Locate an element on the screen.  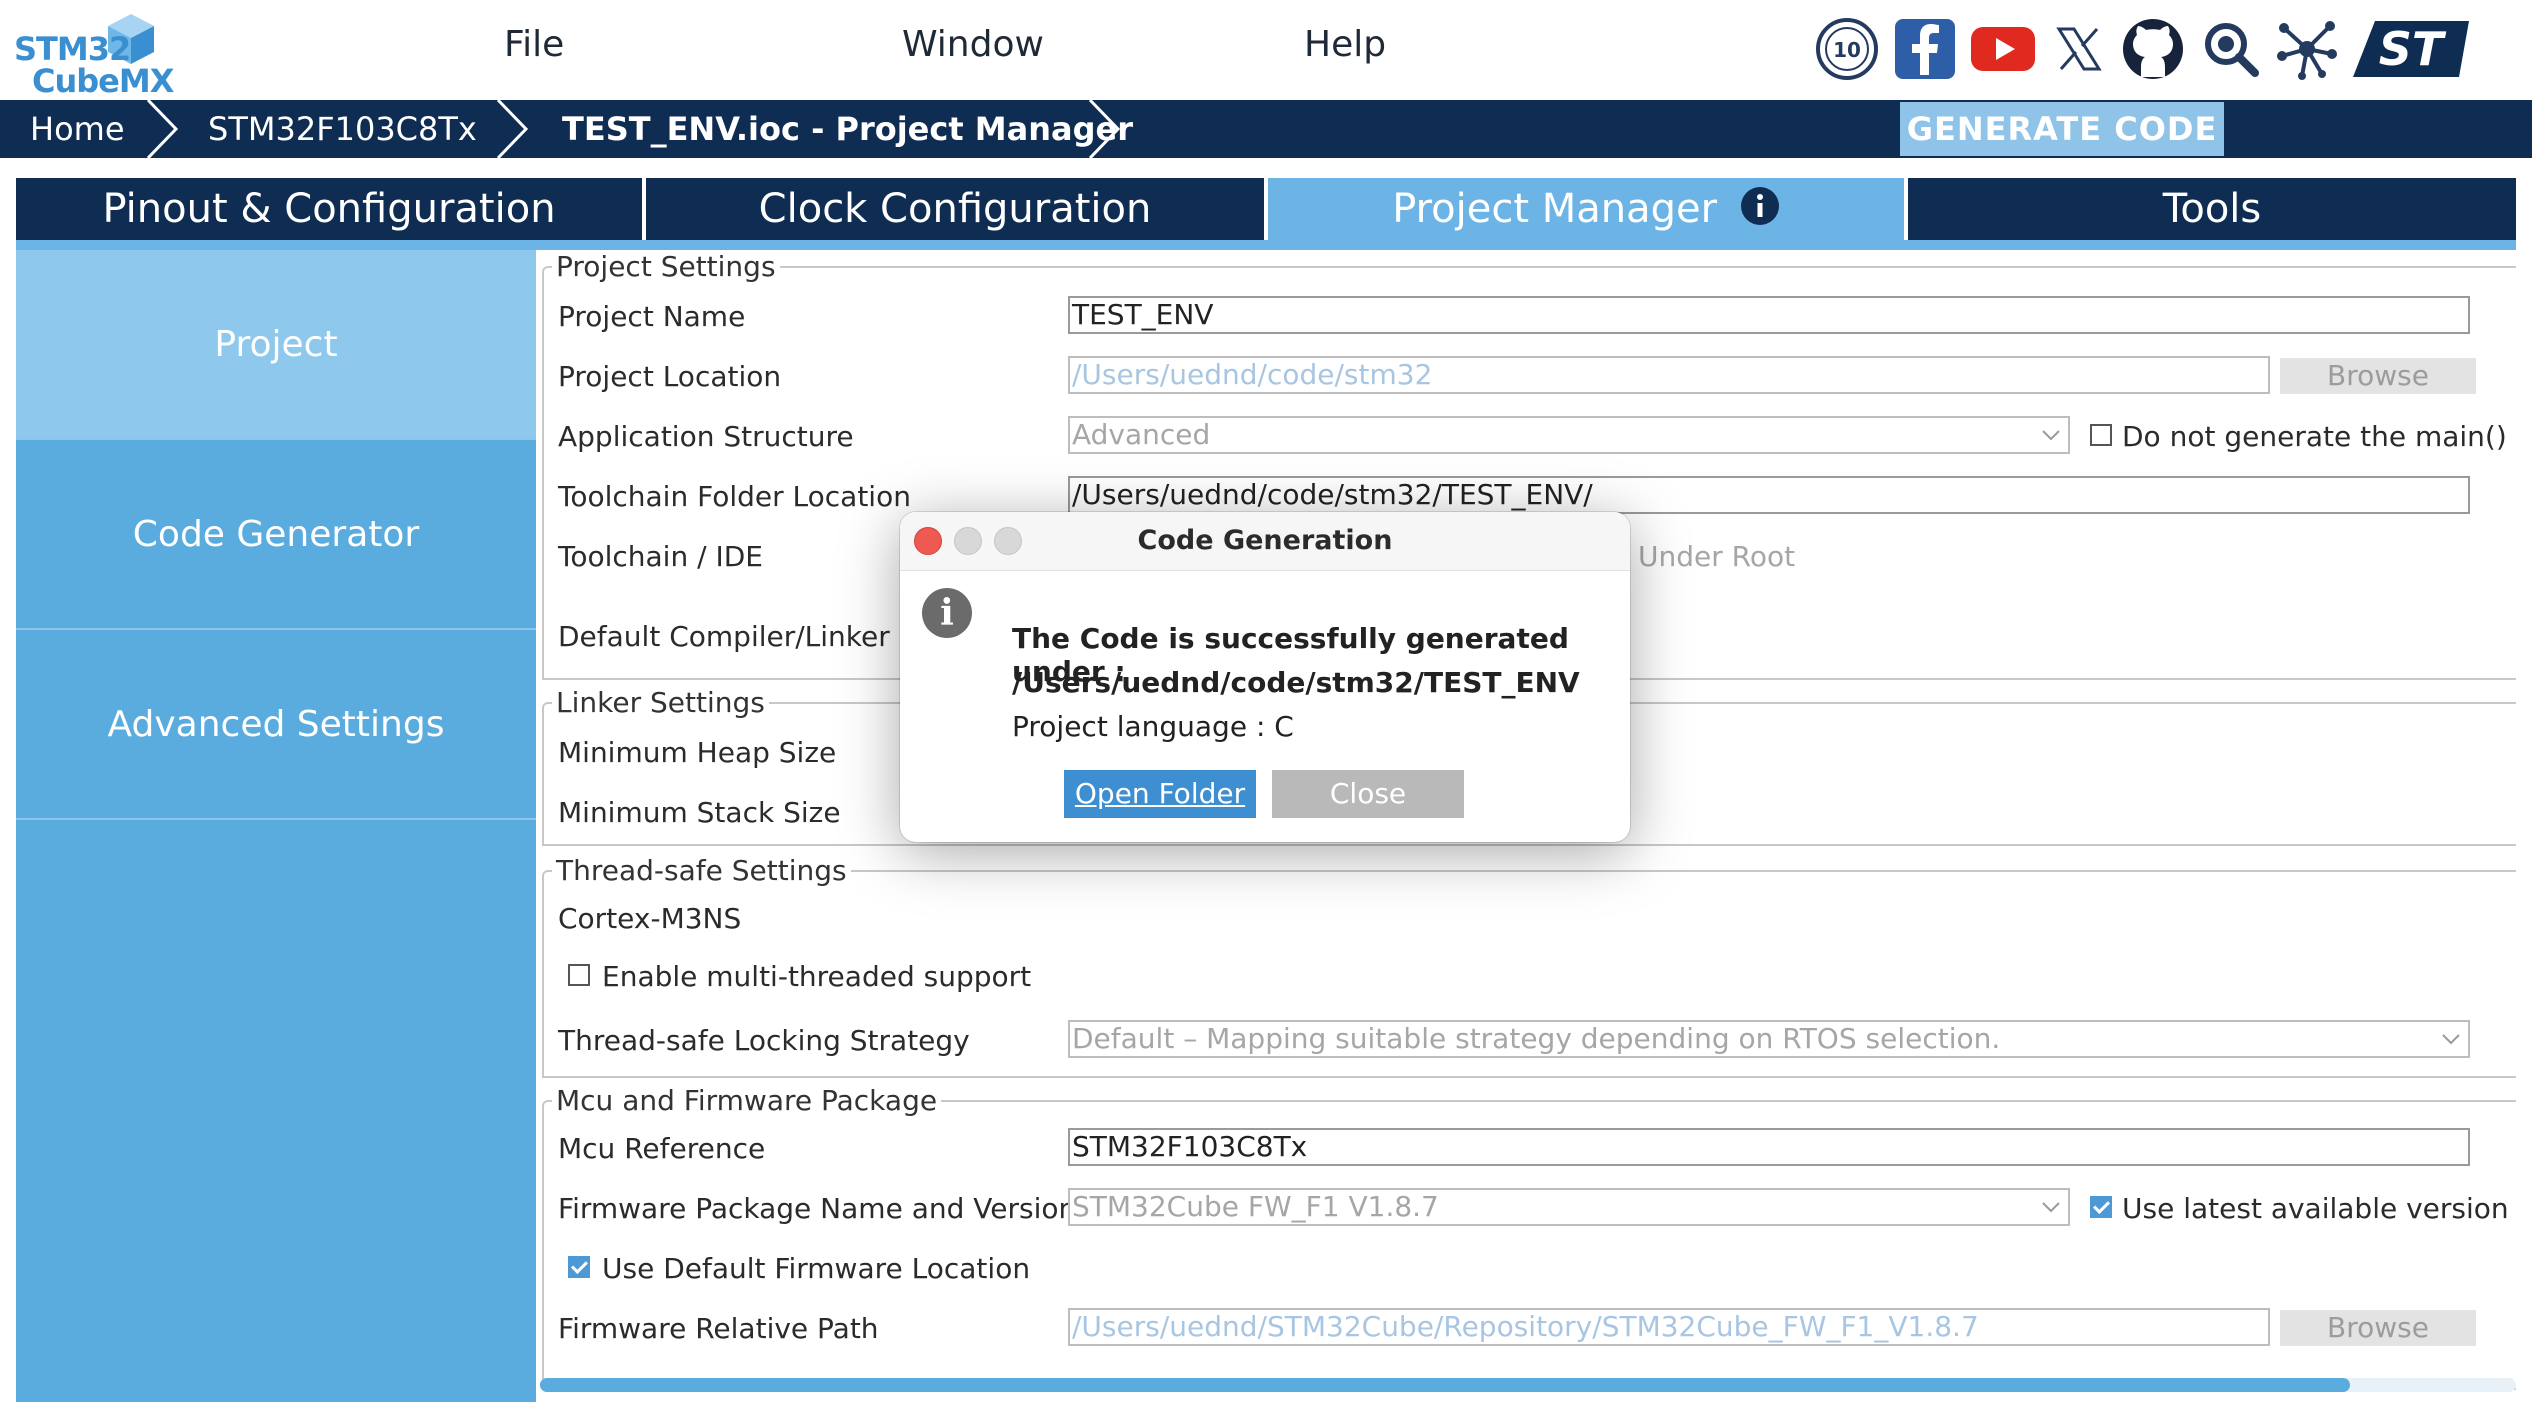
firmware-package-value: STM32Cube FW_F1 V1.8.7 is located at coordinates (1255, 1206).